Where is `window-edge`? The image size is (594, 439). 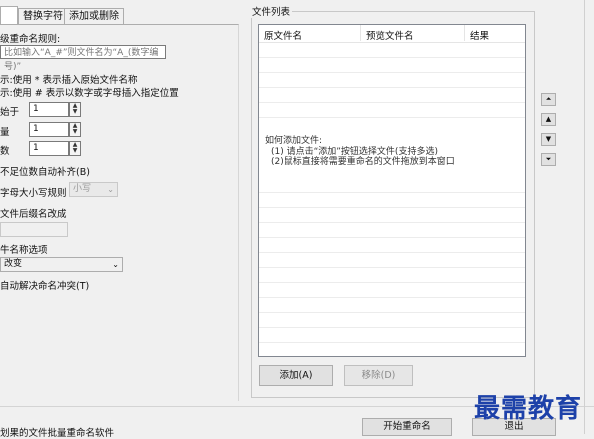 window-edge is located at coordinates (584, 217).